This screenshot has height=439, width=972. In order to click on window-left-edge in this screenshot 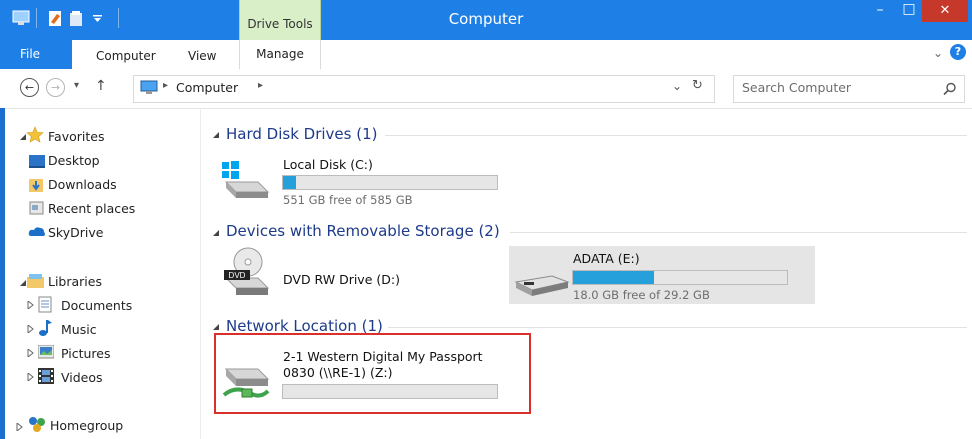, I will do `click(2, 273)`.